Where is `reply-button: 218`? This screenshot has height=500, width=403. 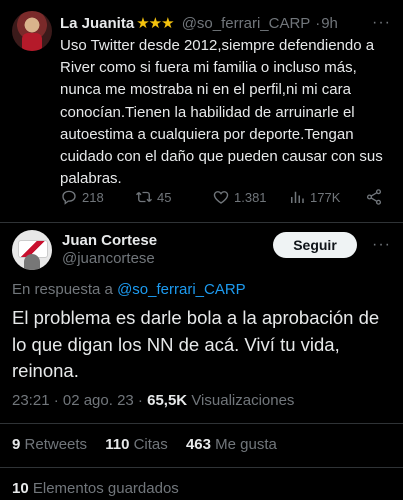
reply-button: 218 is located at coordinates (82, 197).